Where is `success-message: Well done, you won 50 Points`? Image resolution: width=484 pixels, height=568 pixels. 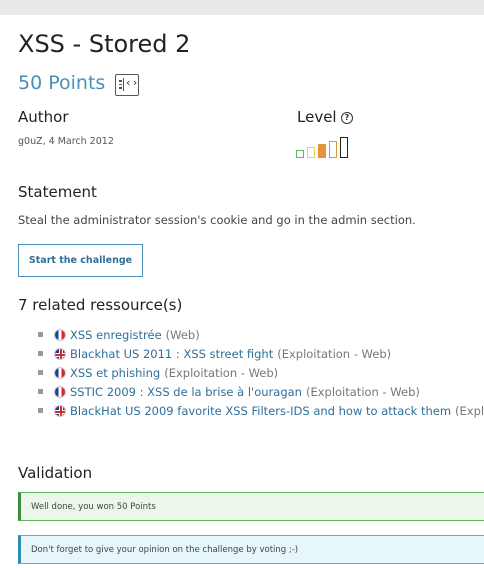 success-message: Well done, you won 50 Points is located at coordinates (93, 506).